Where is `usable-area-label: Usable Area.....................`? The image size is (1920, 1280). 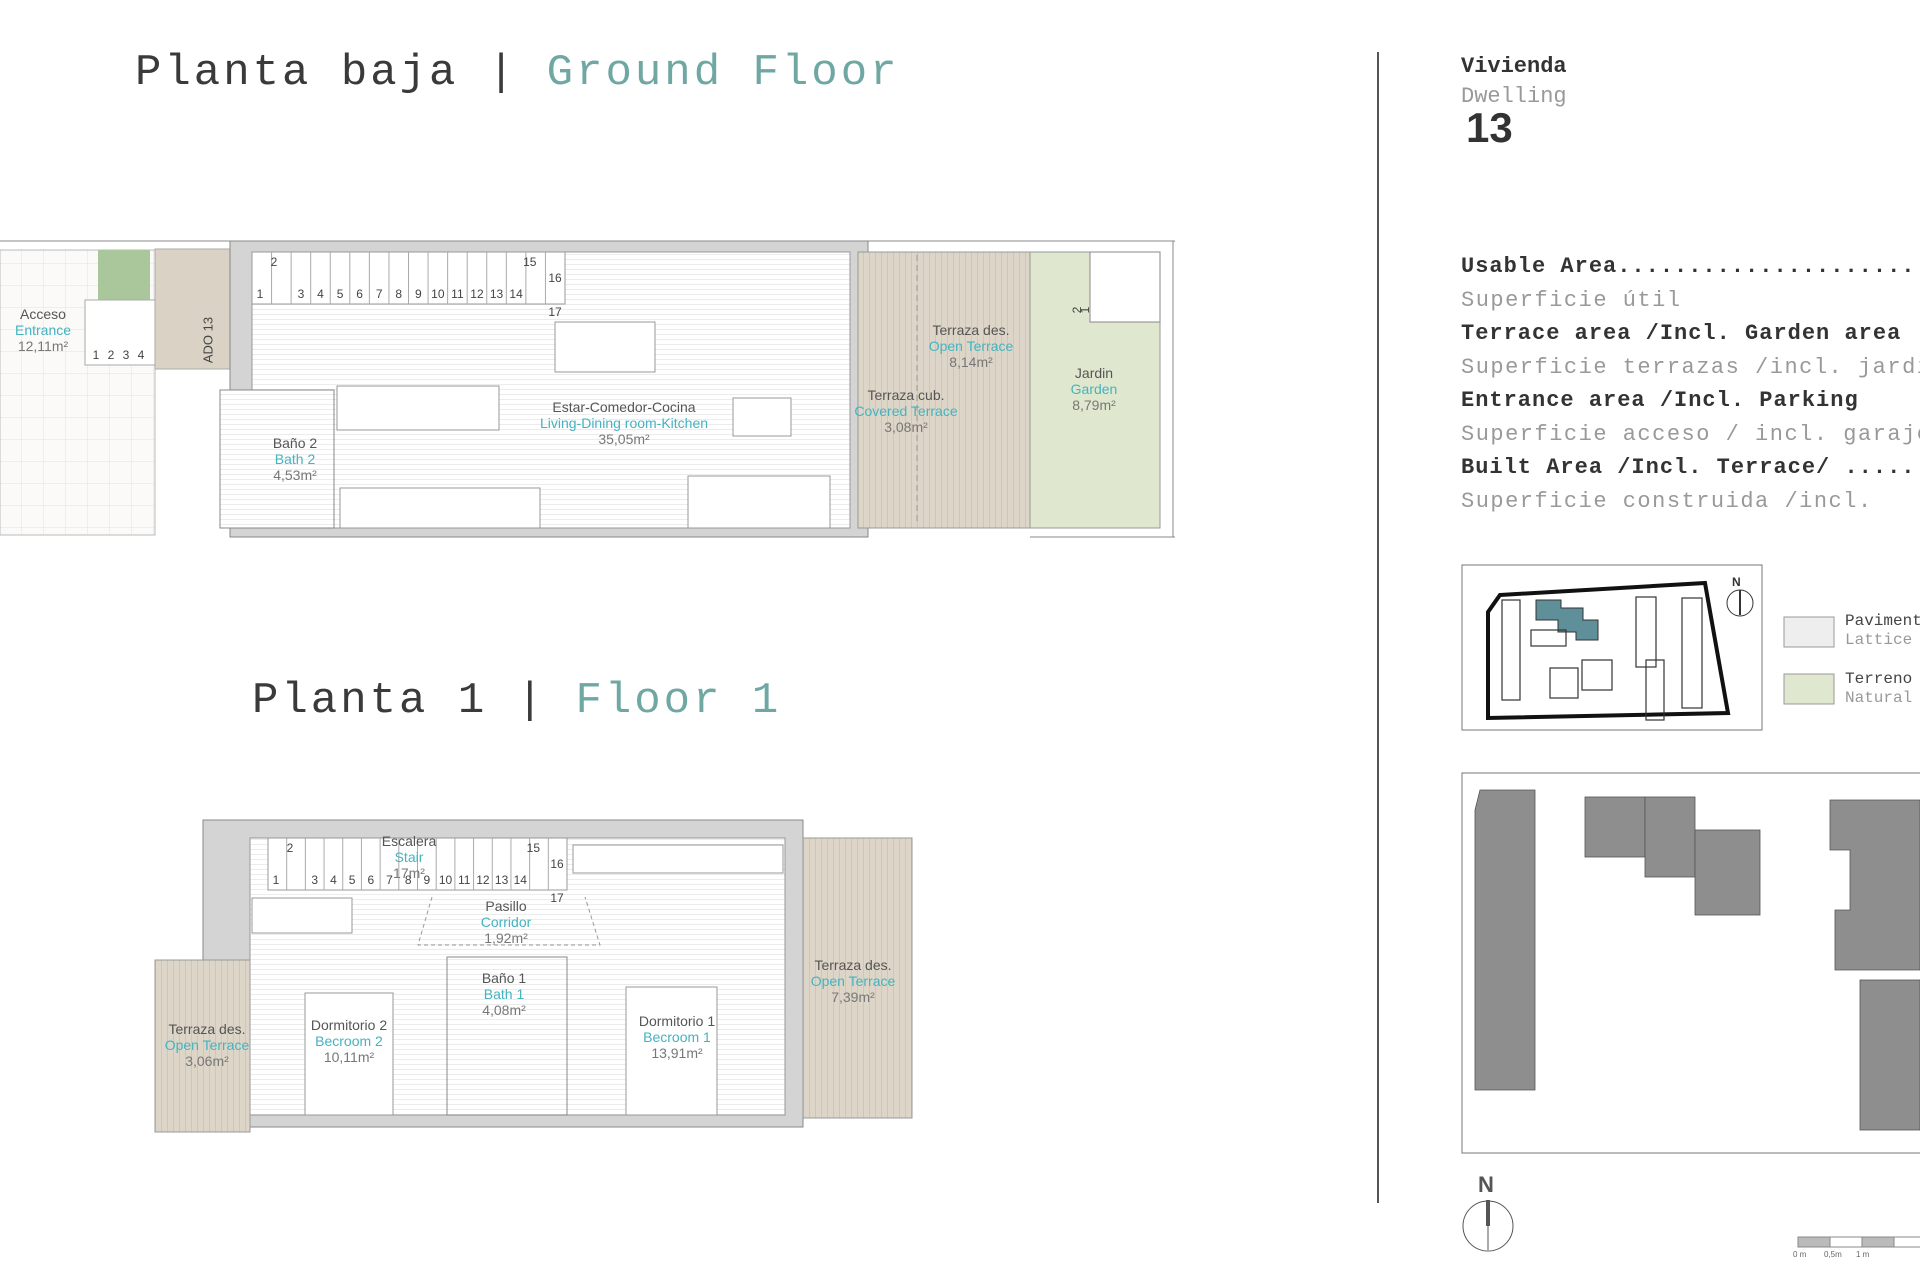 usable-area-label: Usable Area..................... is located at coordinates (1688, 266).